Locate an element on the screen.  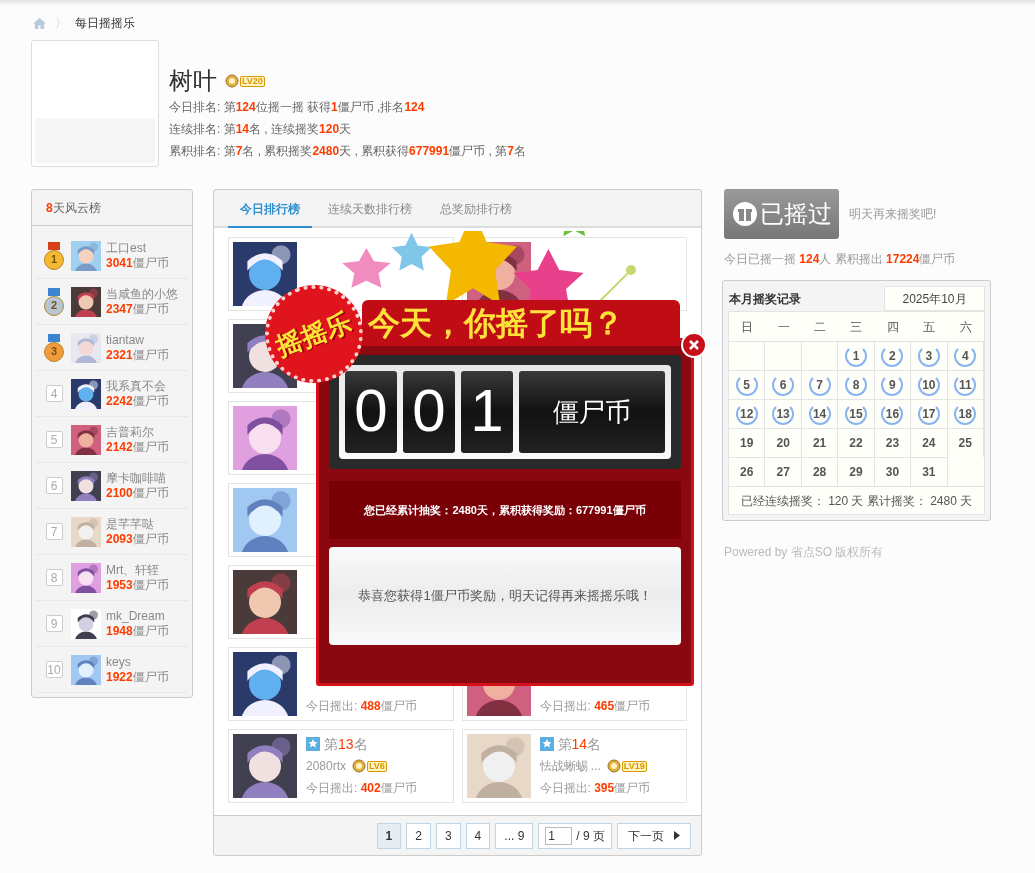
page-button: ... 9 is located at coordinates (514, 835).